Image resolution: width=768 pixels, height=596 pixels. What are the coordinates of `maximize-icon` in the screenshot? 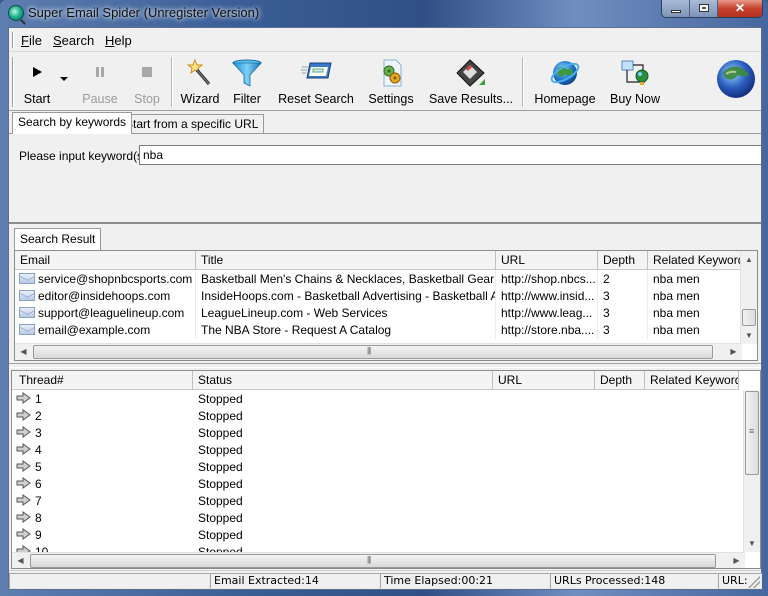 It's located at (704, 8).